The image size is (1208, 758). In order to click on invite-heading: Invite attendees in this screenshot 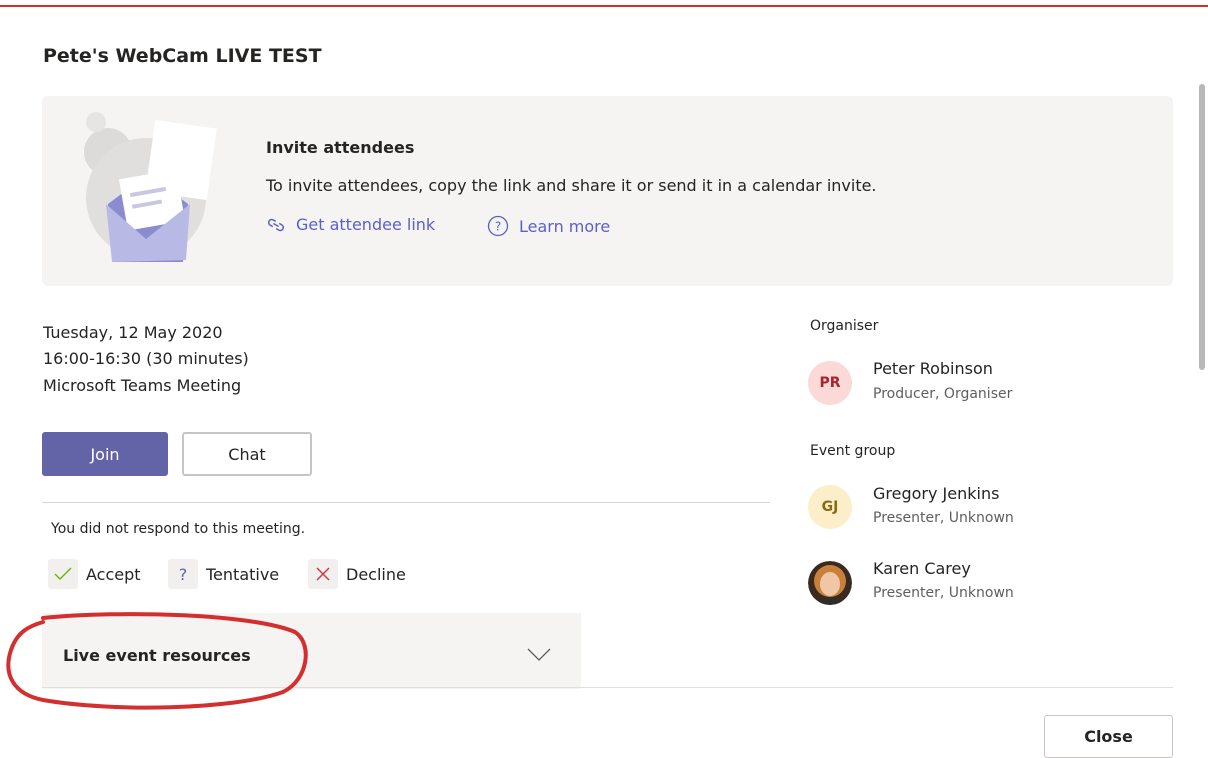, I will do `click(340, 147)`.